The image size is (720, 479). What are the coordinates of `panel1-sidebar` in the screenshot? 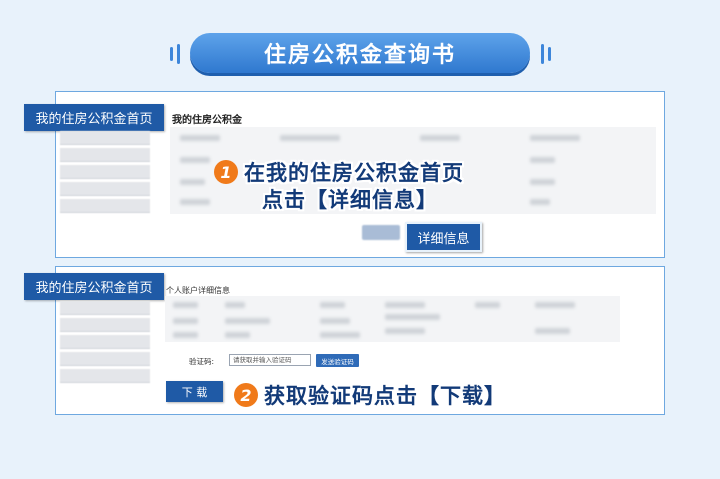 It's located at (105, 173).